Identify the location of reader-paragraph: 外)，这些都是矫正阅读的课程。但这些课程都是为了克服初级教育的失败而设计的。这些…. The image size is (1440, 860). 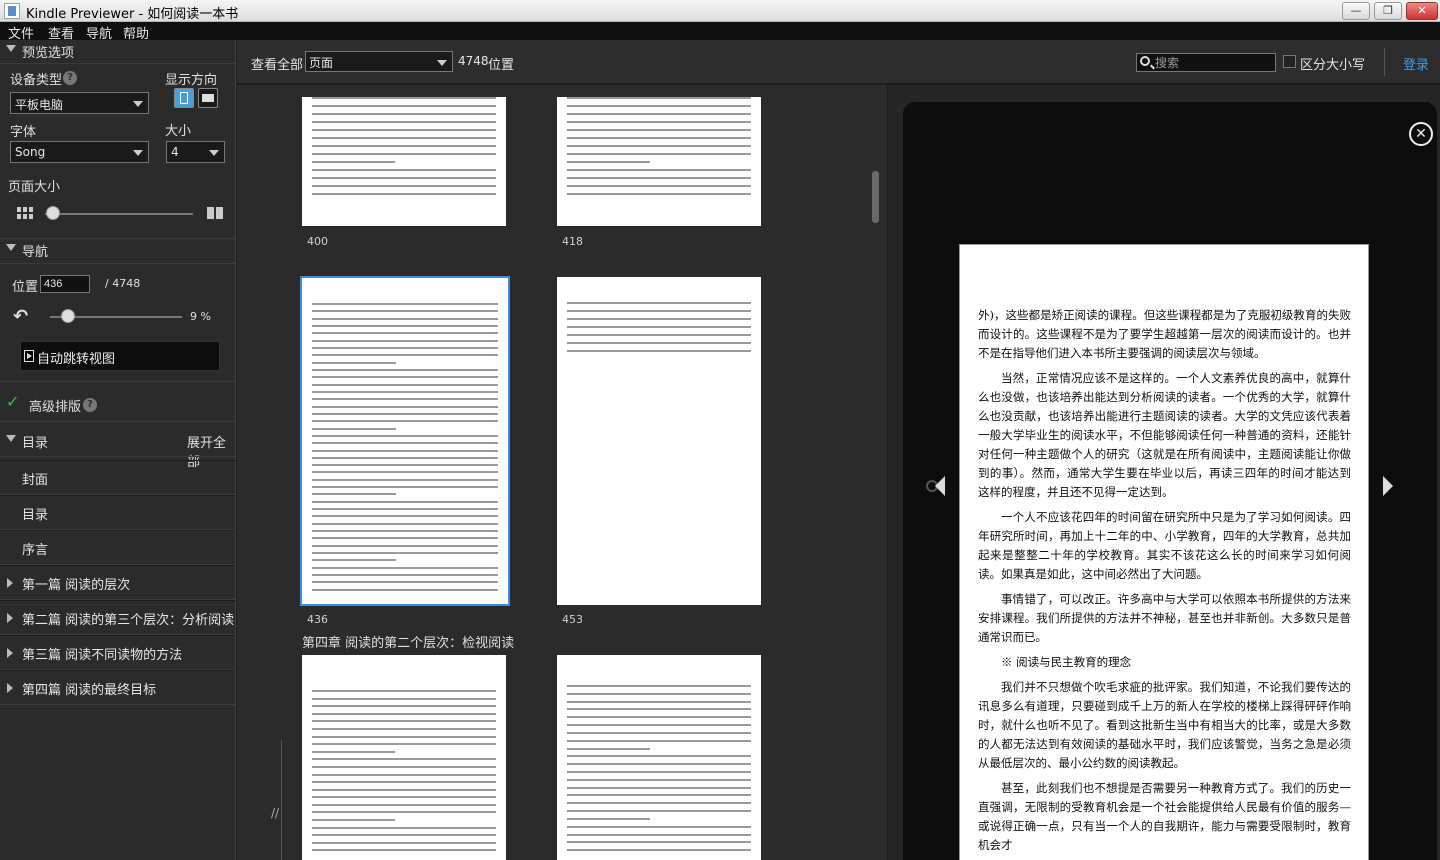
(1164, 334).